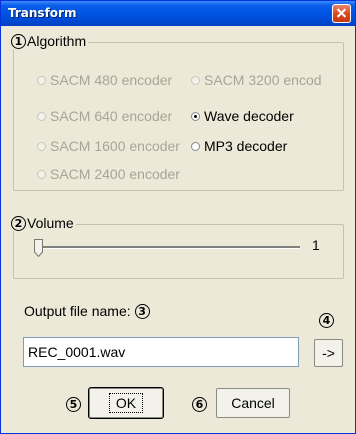 This screenshot has width=356, height=434. Describe the element at coordinates (73, 404) in the screenshot. I see `annotation-marker-5: 5` at that location.